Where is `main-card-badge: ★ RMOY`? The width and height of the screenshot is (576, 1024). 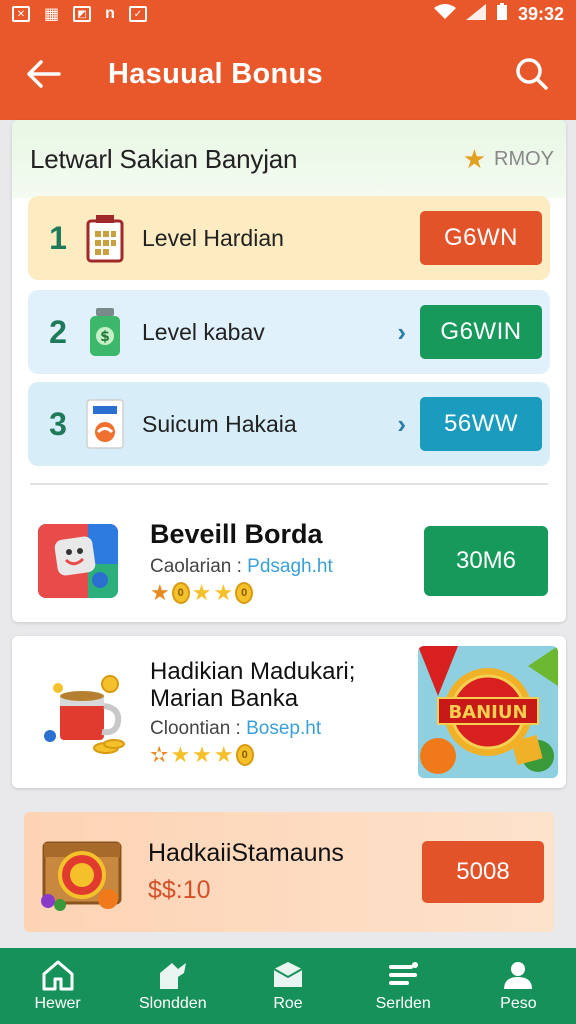 main-card-badge: ★ RMOY is located at coordinates (508, 159).